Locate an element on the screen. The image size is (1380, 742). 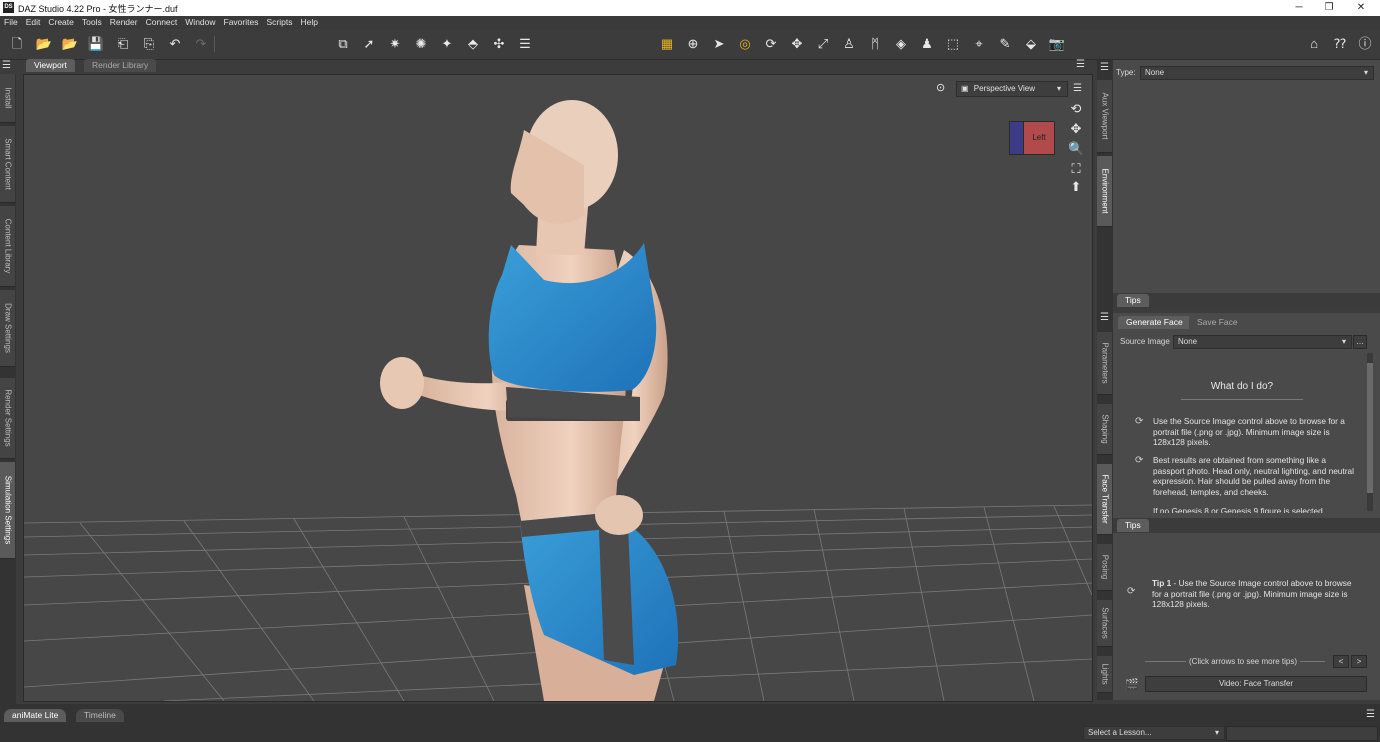
menu-help: Help is located at coordinates (308, 22).